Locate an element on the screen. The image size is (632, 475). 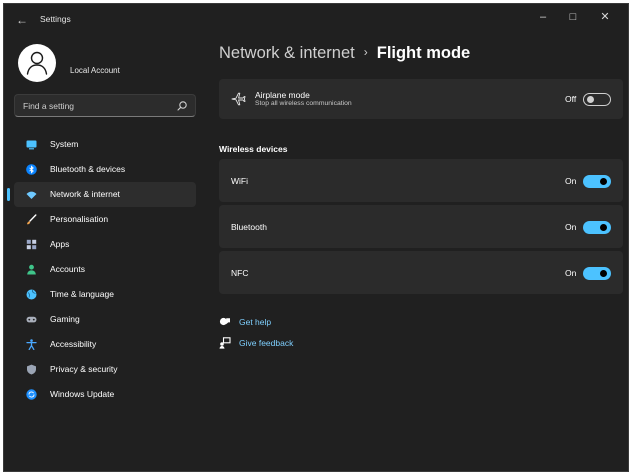
help-icon is located at coordinates (224, 321).